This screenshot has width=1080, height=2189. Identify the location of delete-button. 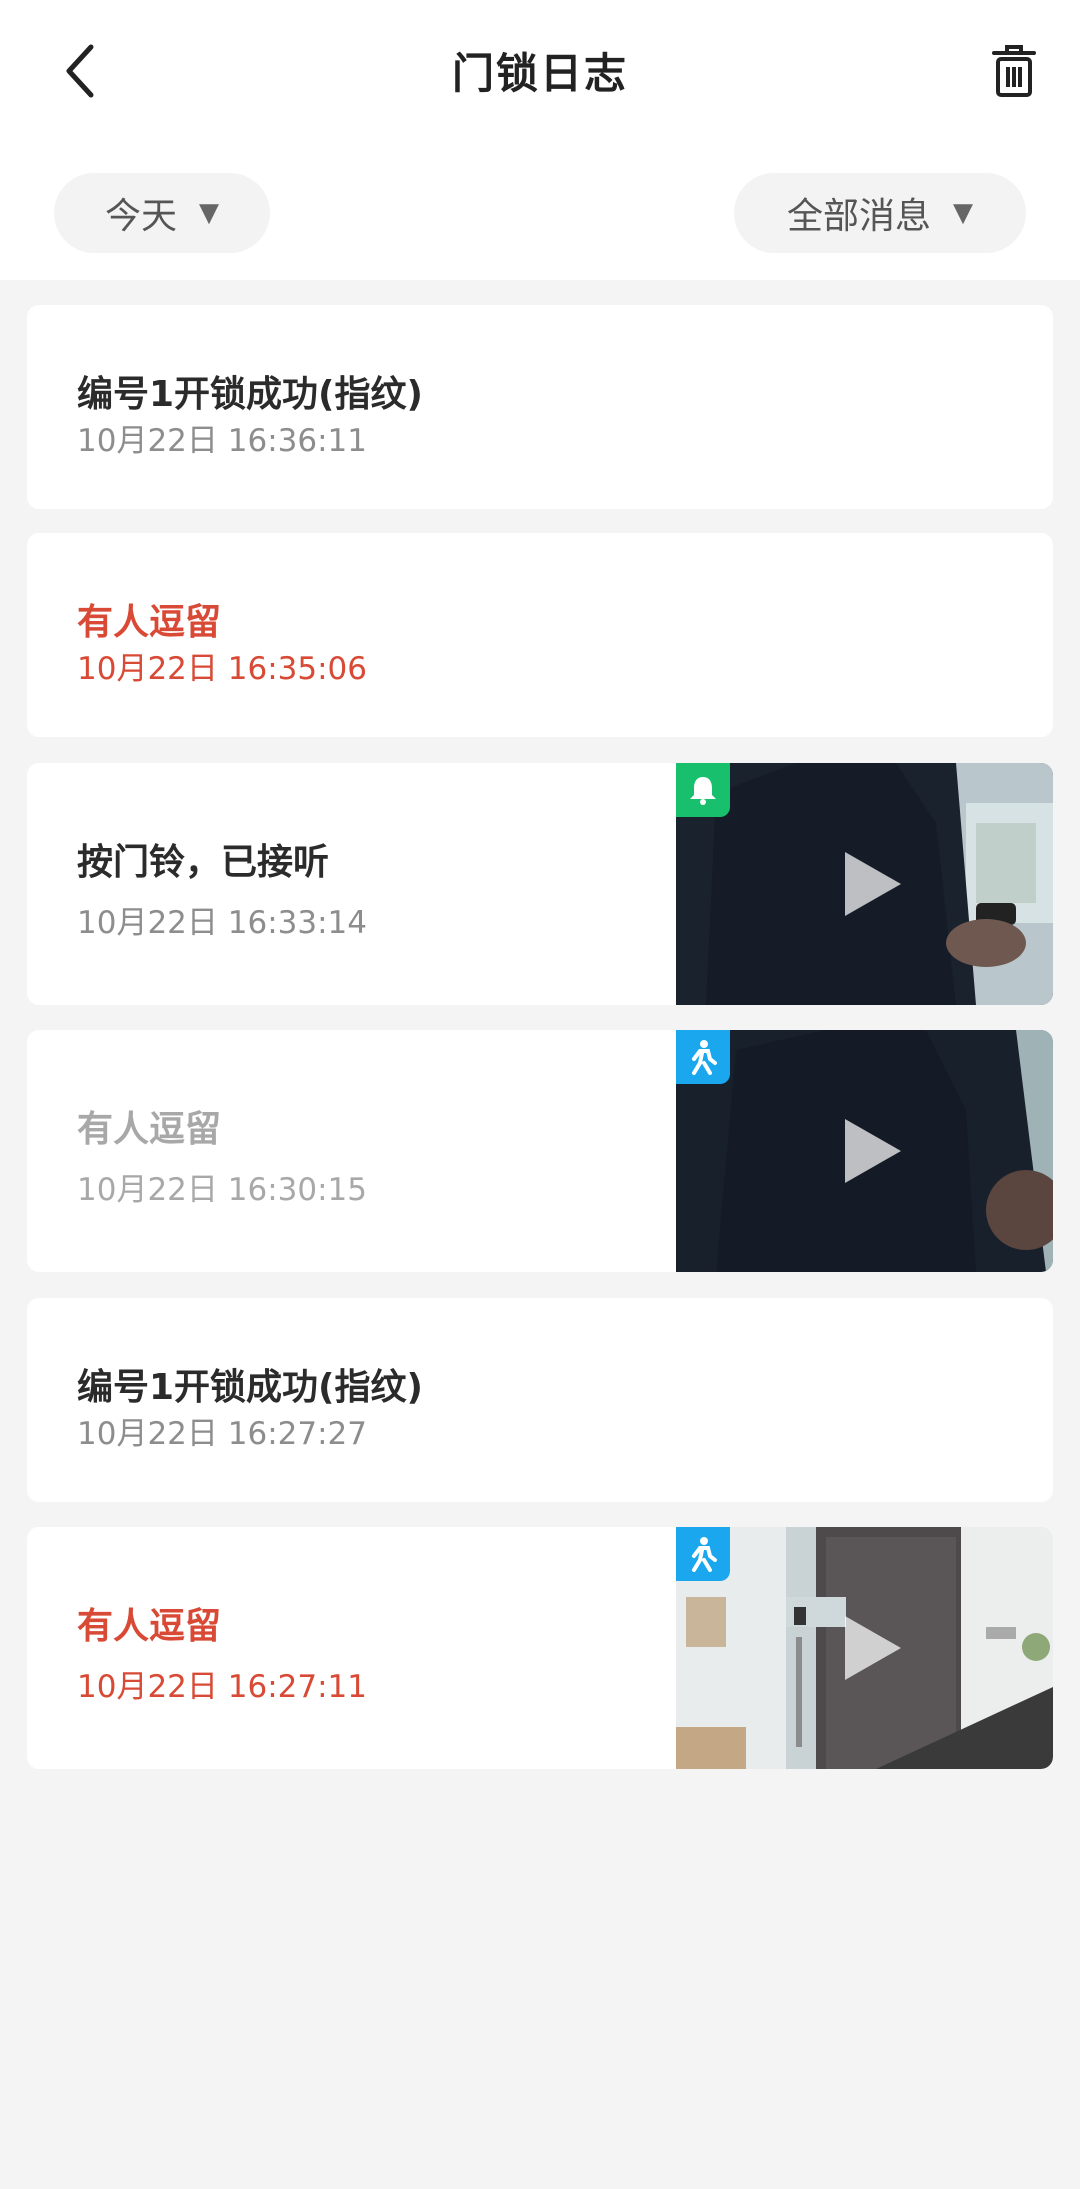
(1014, 71).